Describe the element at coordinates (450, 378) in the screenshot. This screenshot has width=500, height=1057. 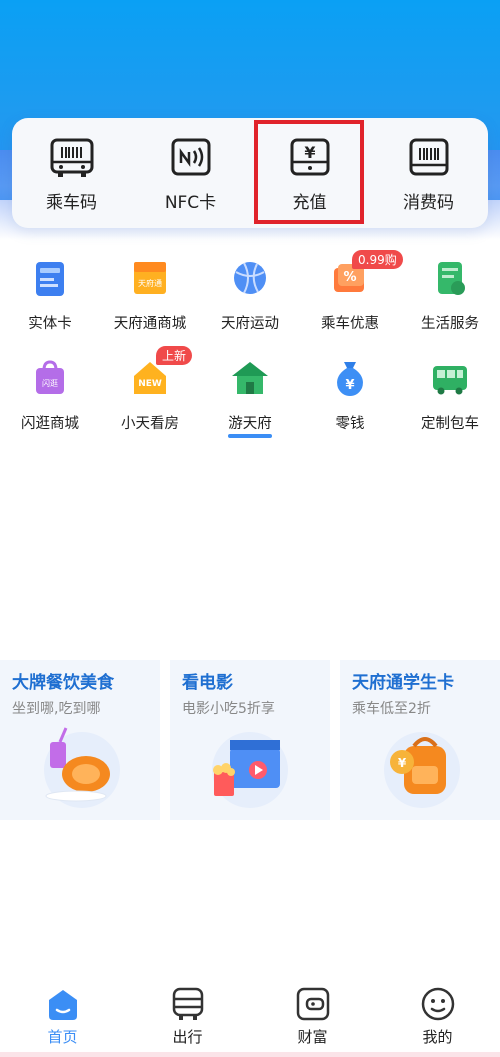
I see `custom-bus-icon` at that location.